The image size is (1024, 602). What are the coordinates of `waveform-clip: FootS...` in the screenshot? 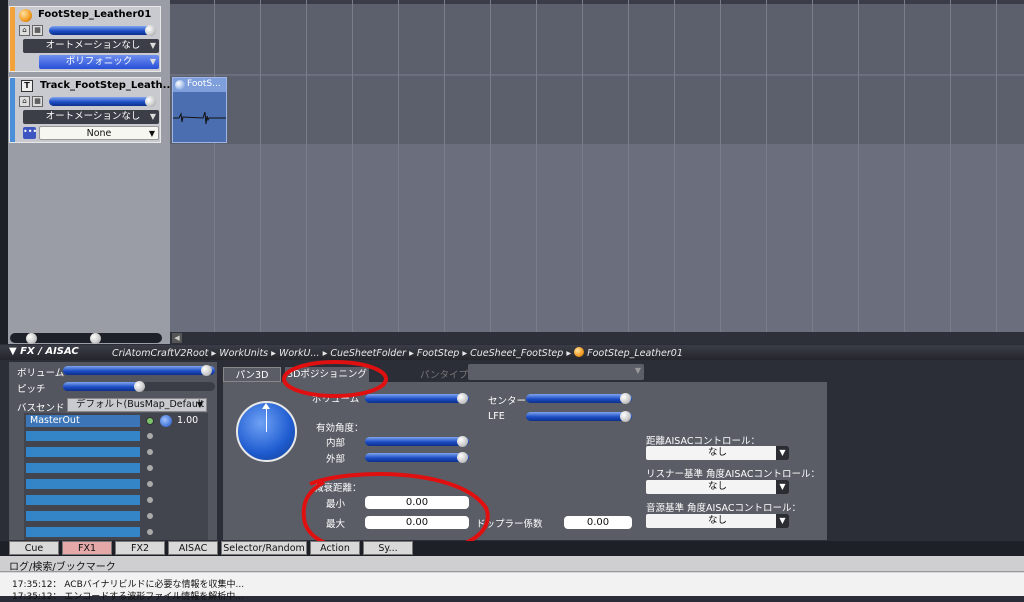 It's located at (199, 110).